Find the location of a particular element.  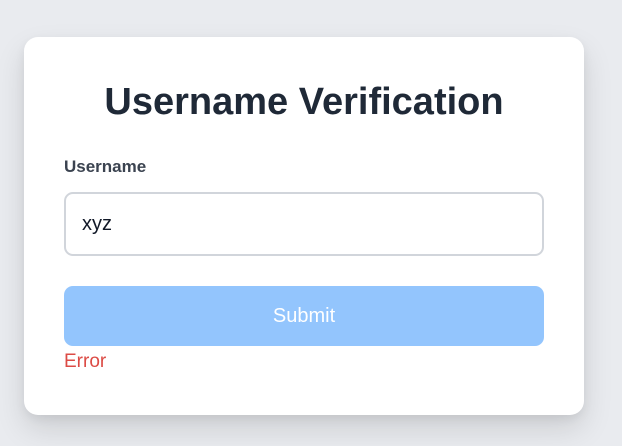

username-label: Username is located at coordinates (105, 166).